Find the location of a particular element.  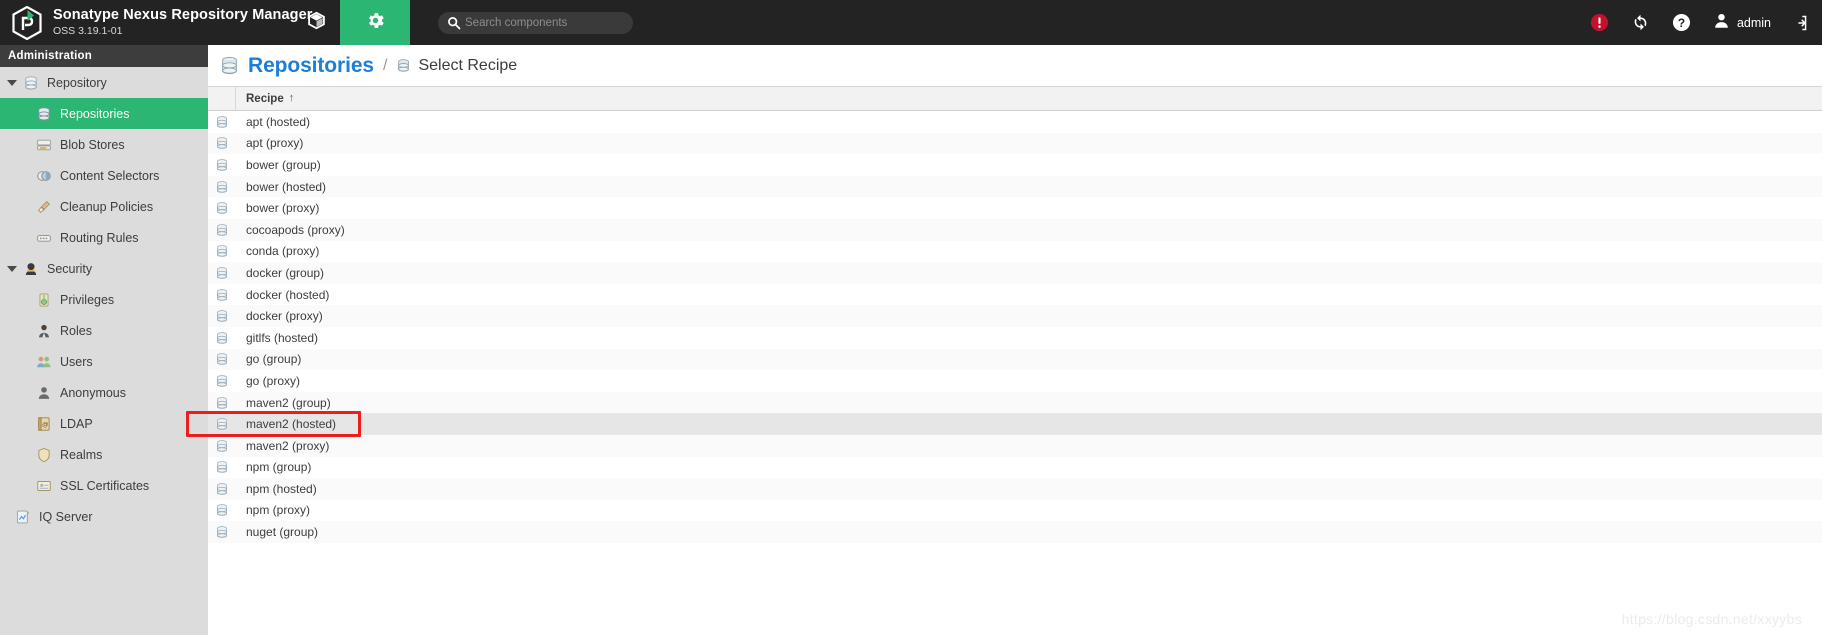

sidebar-item-cleanup-policies: Cleanup Policies is located at coordinates (104, 206).